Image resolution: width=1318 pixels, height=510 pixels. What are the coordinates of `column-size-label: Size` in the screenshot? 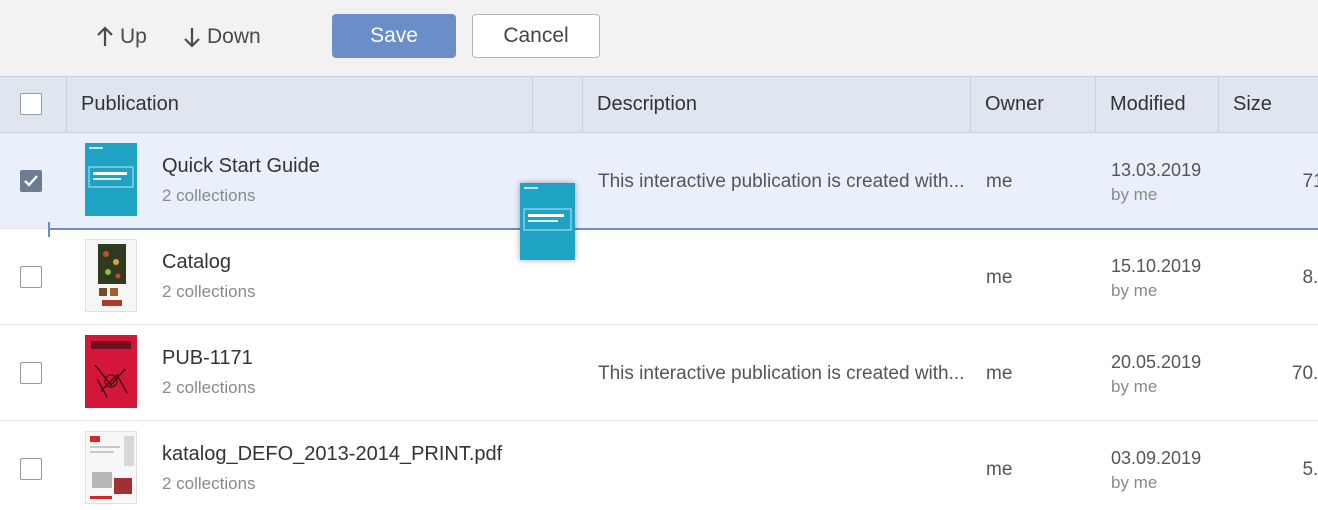 It's located at (1252, 104).